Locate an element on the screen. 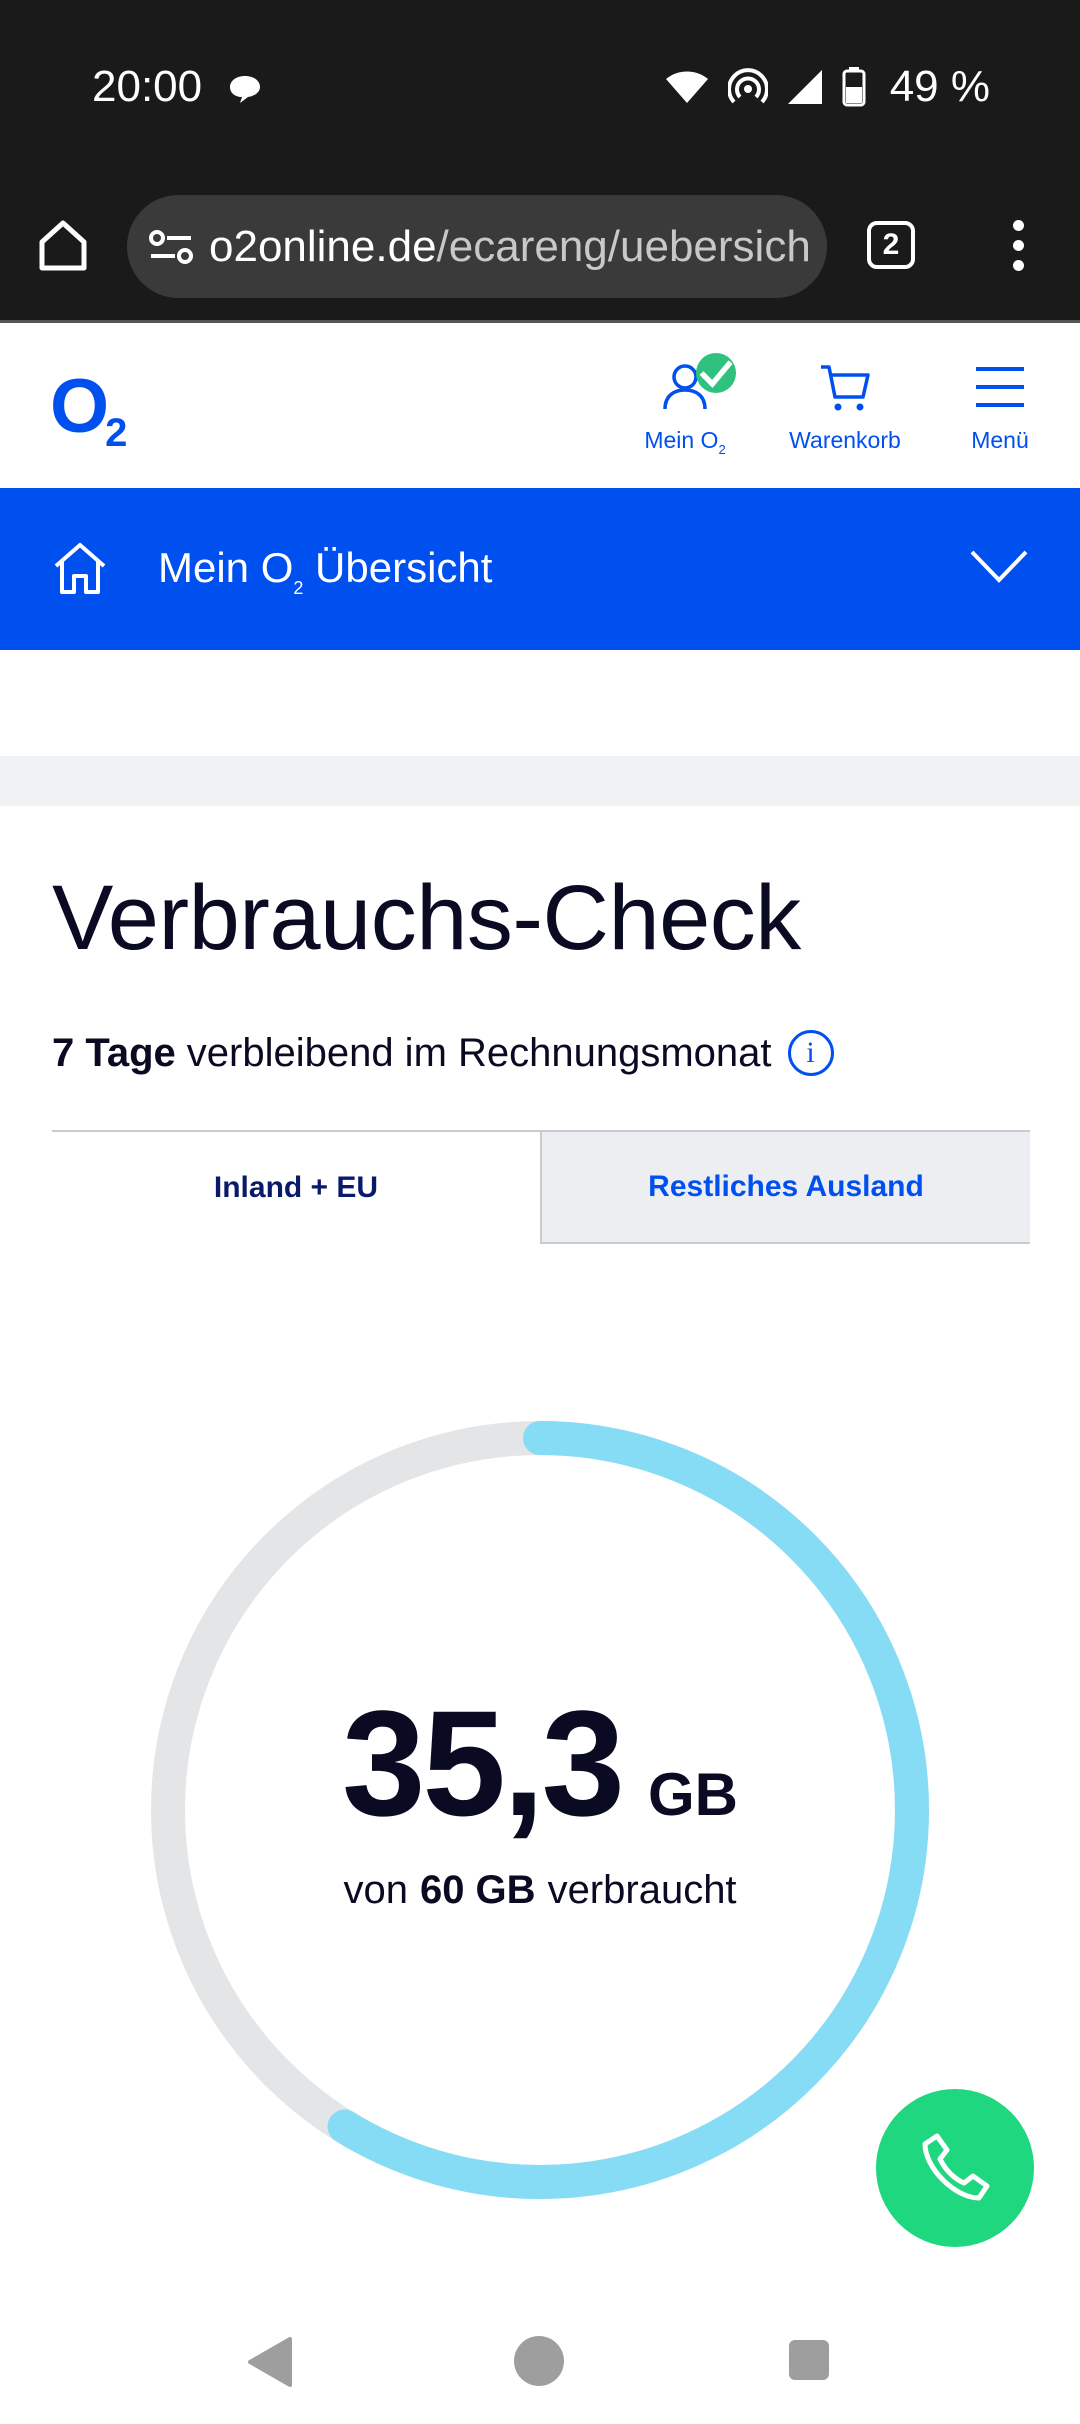  remaining-days: 7 Tage is located at coordinates (114, 1052).